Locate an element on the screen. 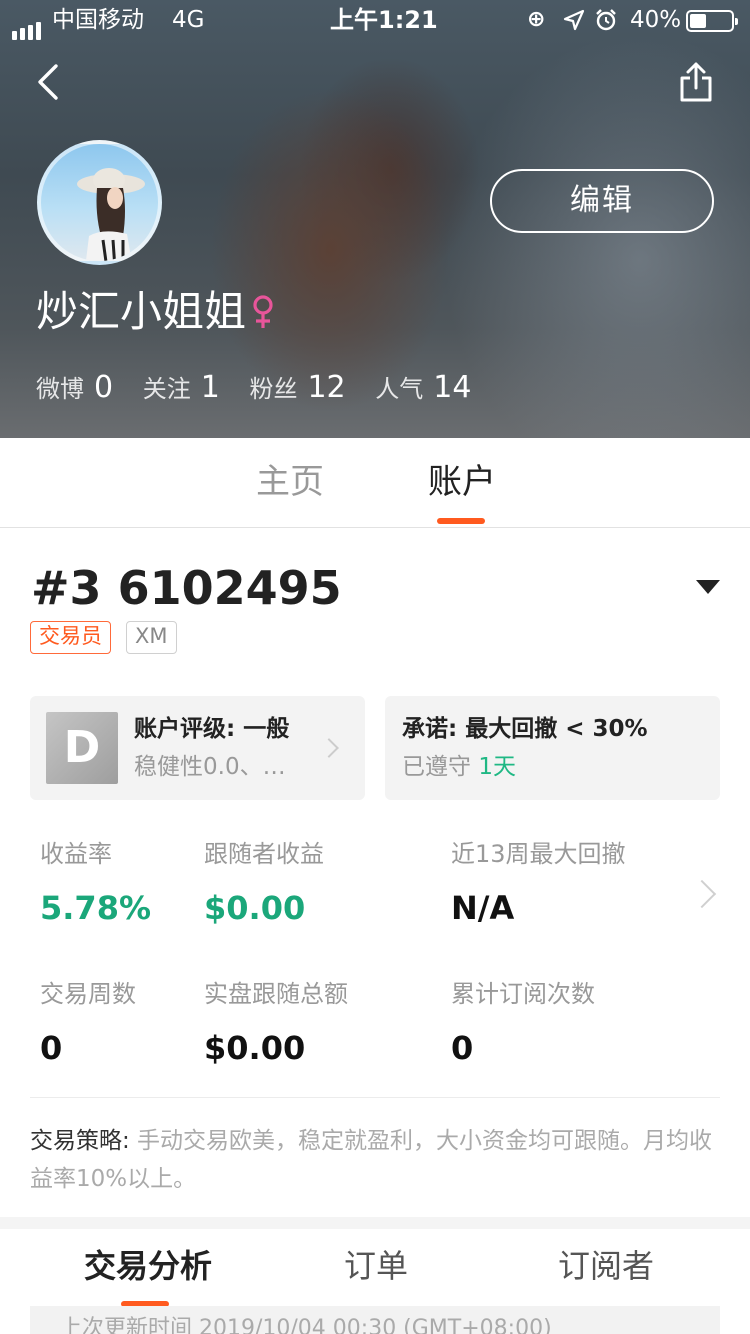 The width and height of the screenshot is (750, 1334). follow-total-value: $0.00 is located at coordinates (255, 1048).